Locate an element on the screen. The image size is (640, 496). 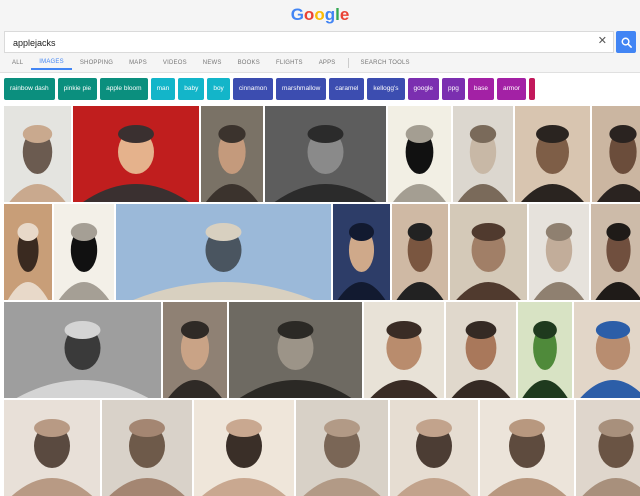
tab-flights: FLIGHTS is located at coordinates (289, 63).